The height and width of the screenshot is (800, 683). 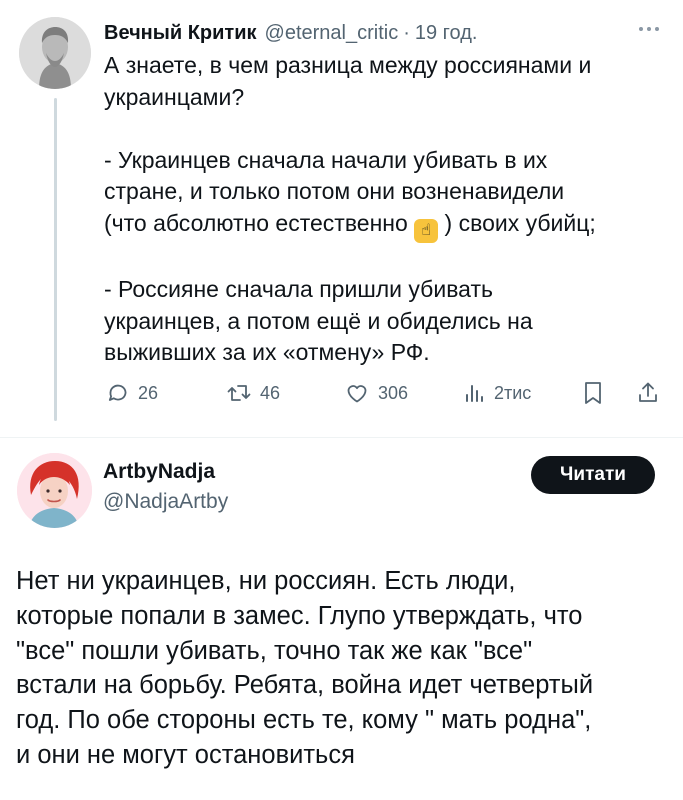 I want to click on share-button, so click(x=648, y=393).